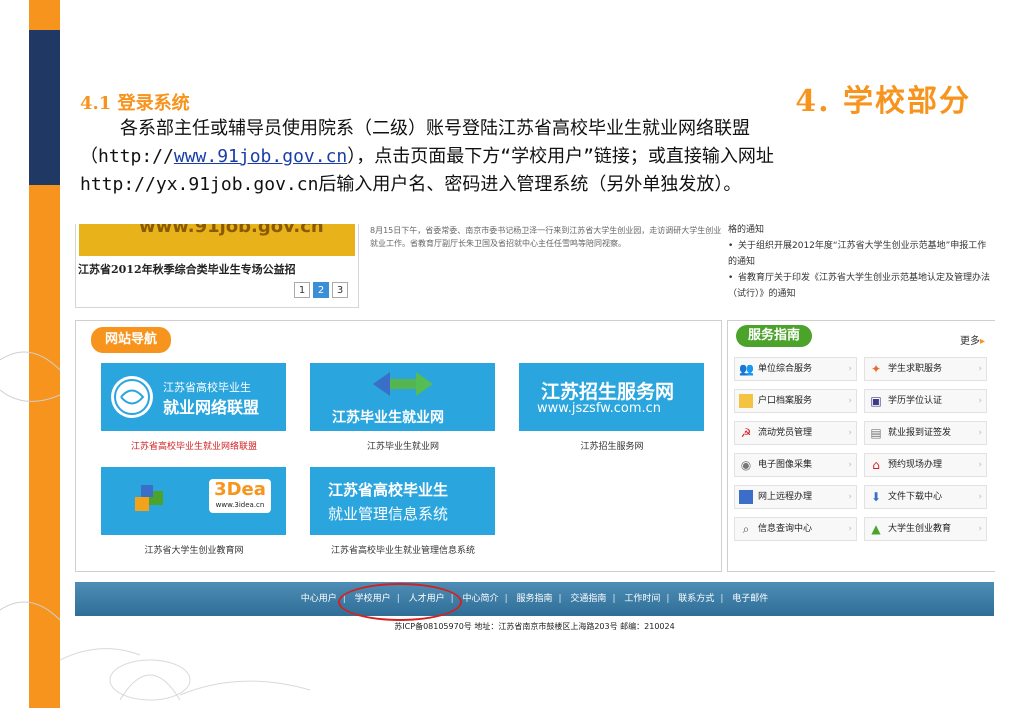 This screenshot has width=1023, height=708. I want to click on link-caption: 江苏省高校毕业生就业管理信息系统, so click(403, 549).